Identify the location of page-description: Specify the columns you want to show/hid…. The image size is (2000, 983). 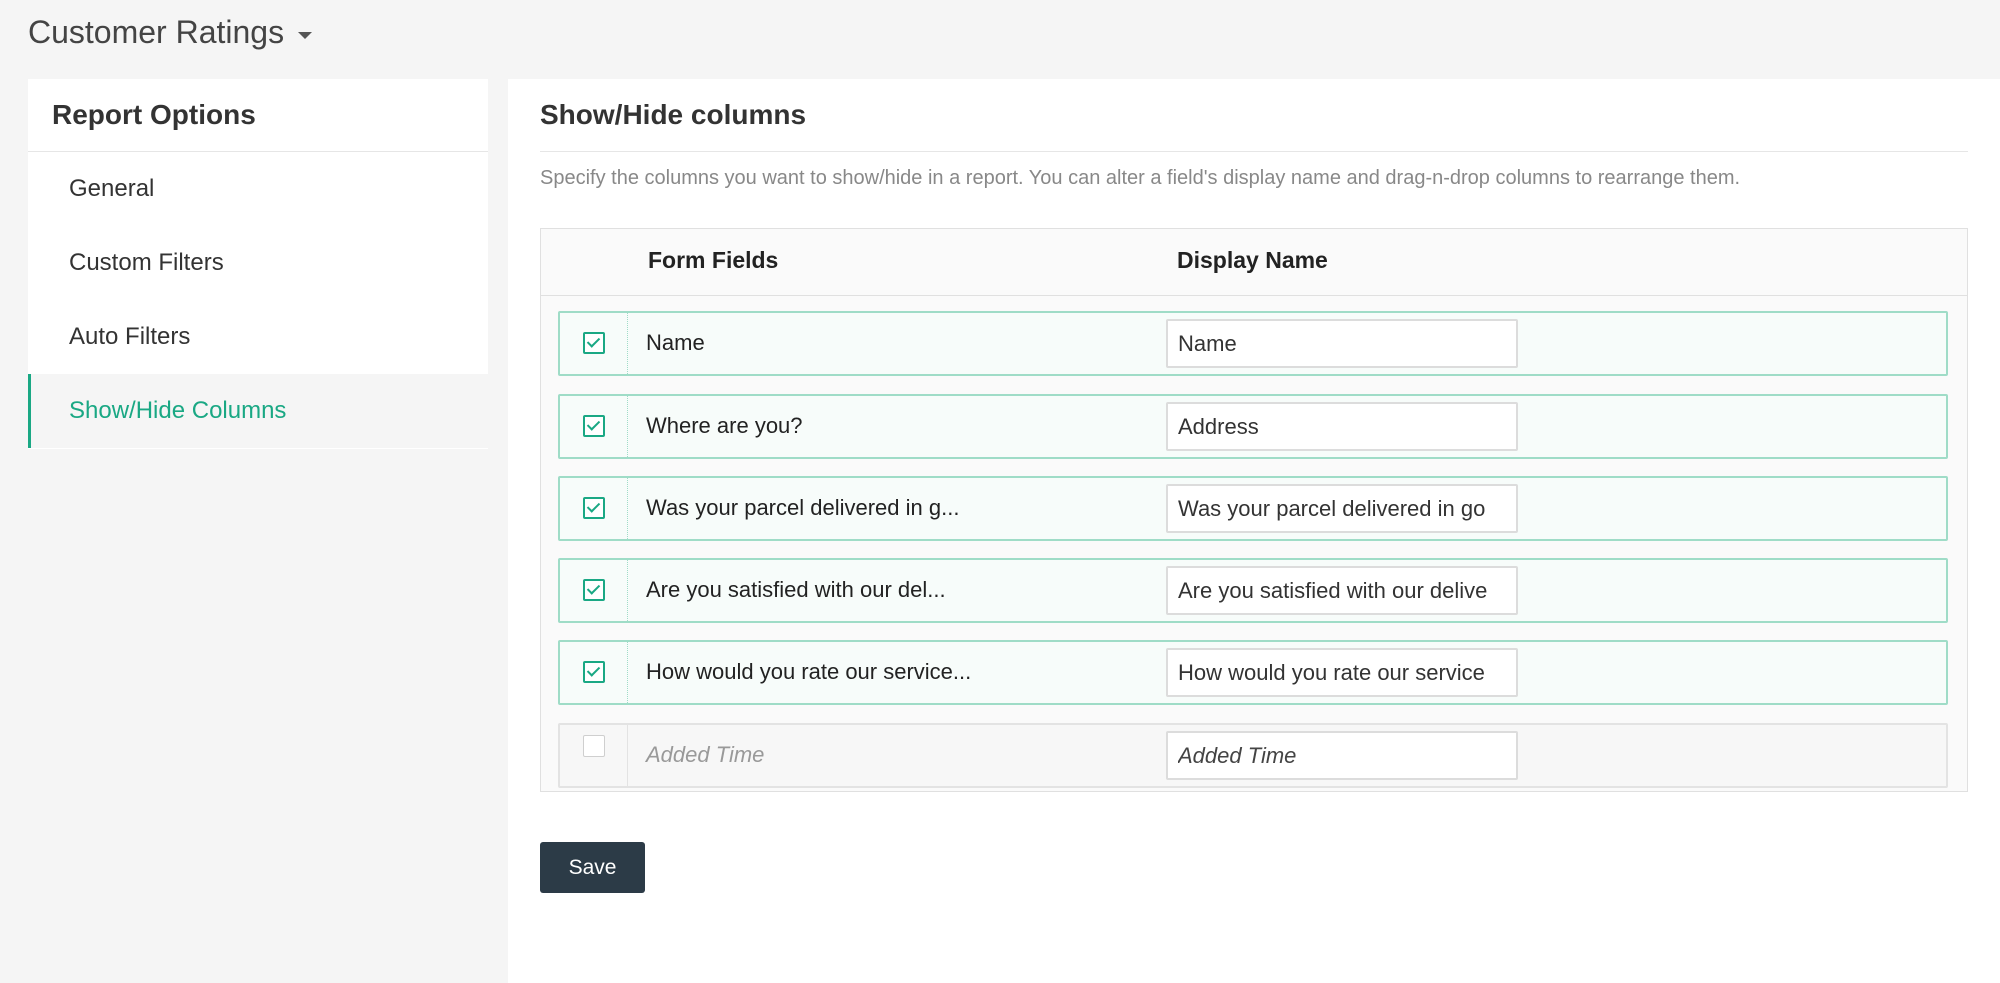
(1140, 178).